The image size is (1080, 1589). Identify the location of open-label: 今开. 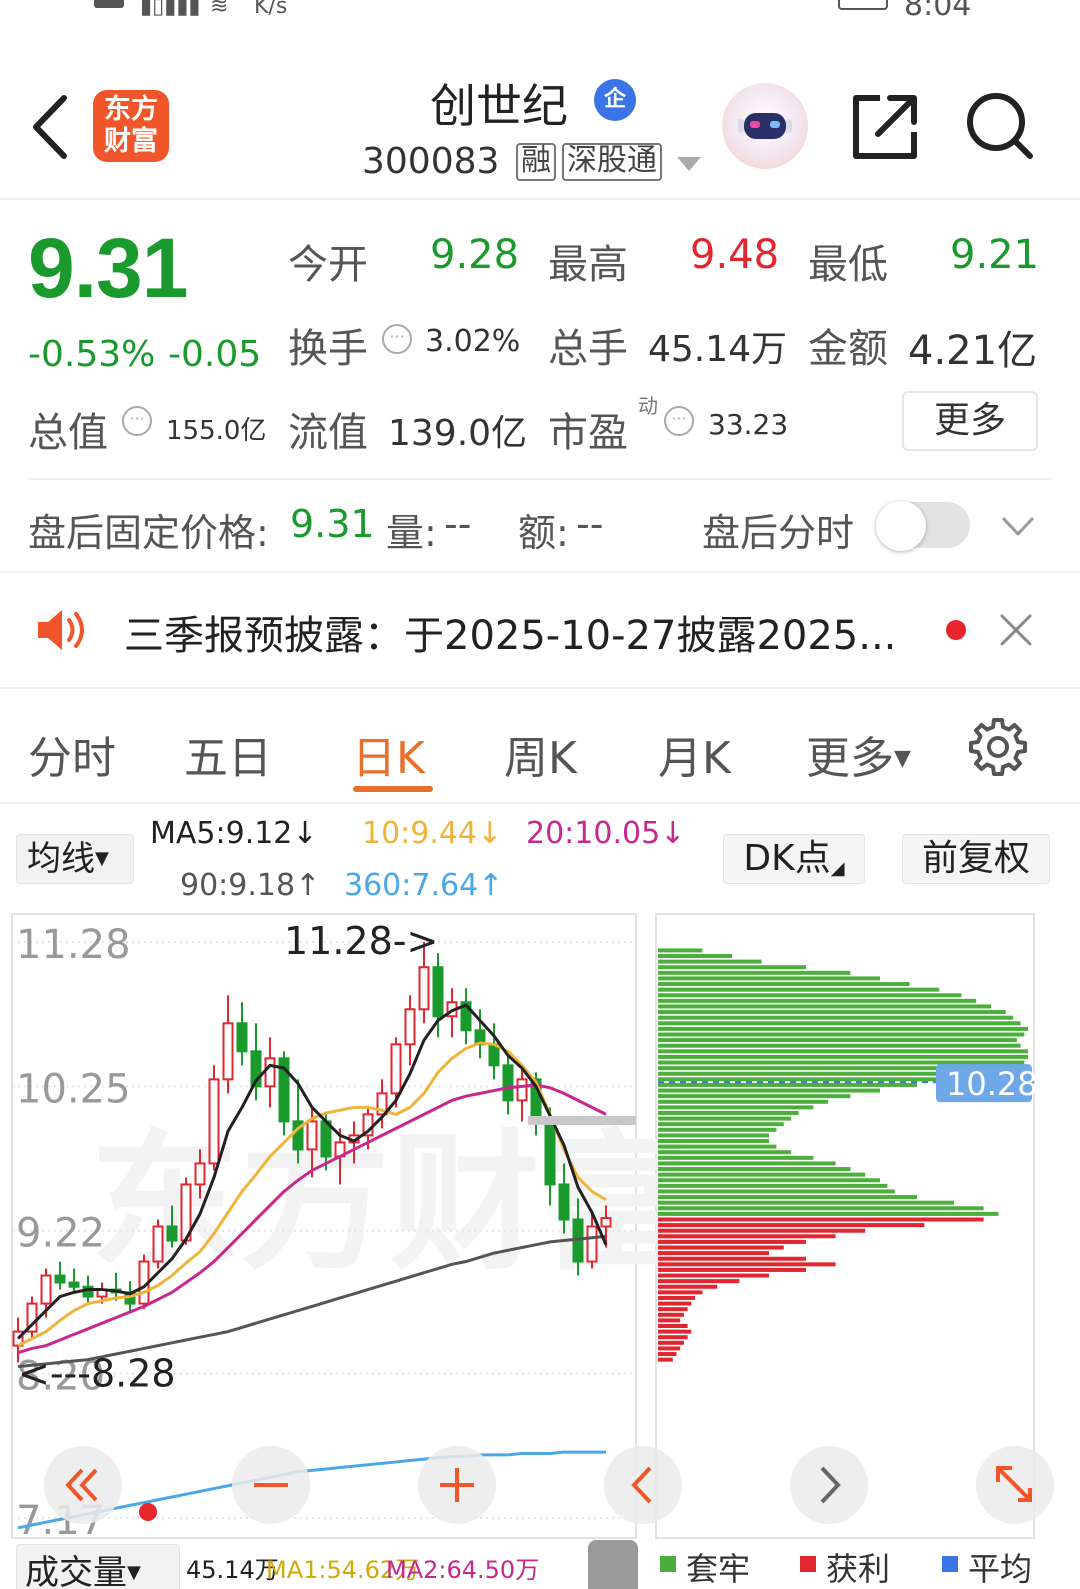
(328, 265).